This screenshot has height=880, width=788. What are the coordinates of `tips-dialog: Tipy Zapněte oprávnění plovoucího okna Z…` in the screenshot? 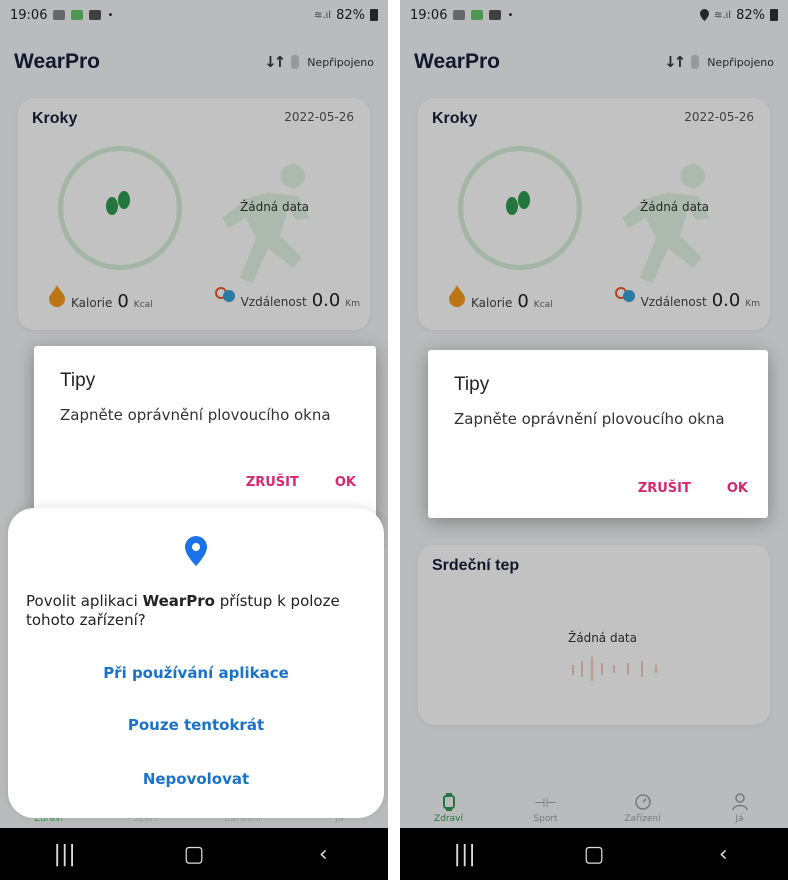 It's located at (598, 434).